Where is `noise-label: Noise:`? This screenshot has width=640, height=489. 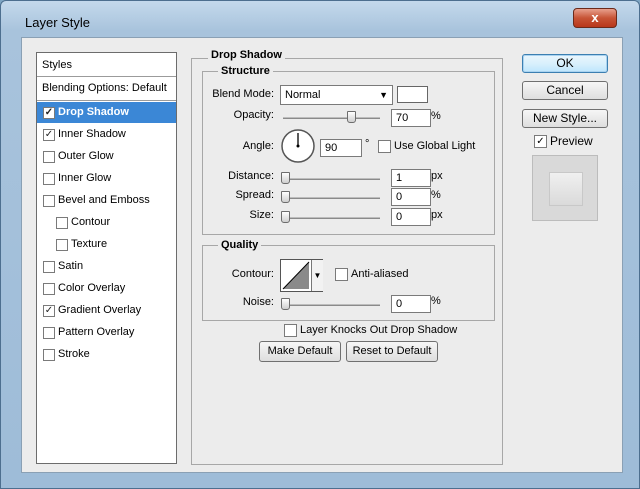 noise-label: Noise: is located at coordinates (258, 302).